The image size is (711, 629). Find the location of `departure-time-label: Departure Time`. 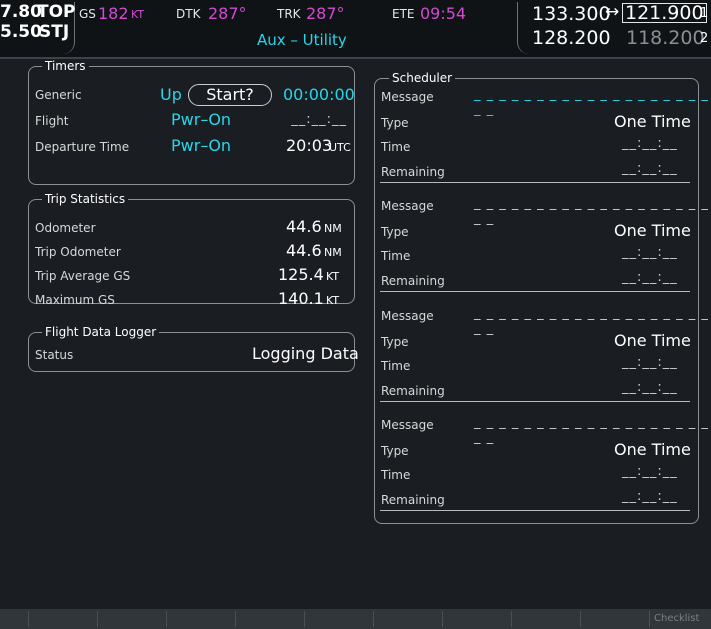

departure-time-label: Departure Time is located at coordinates (82, 147).